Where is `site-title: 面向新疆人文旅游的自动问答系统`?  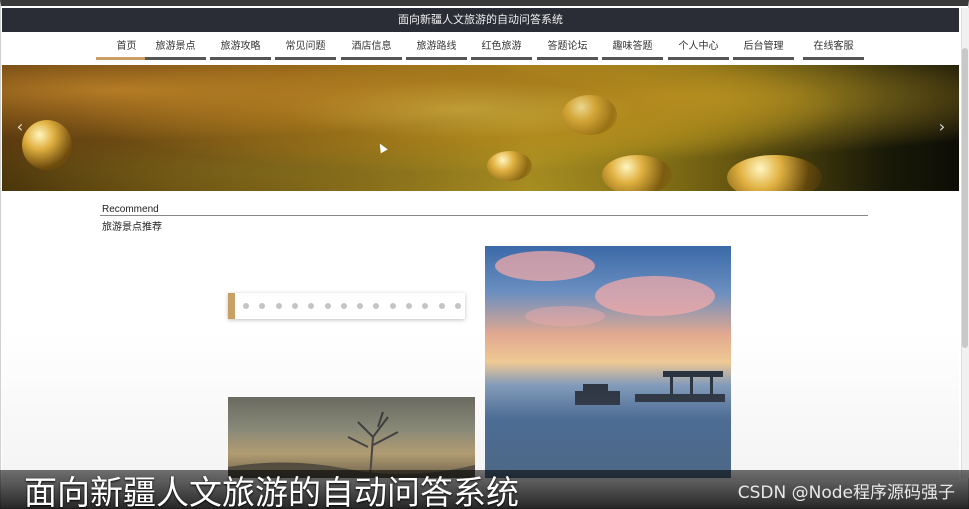 site-title: 面向新疆人文旅游的自动问答系统 is located at coordinates (480, 19).